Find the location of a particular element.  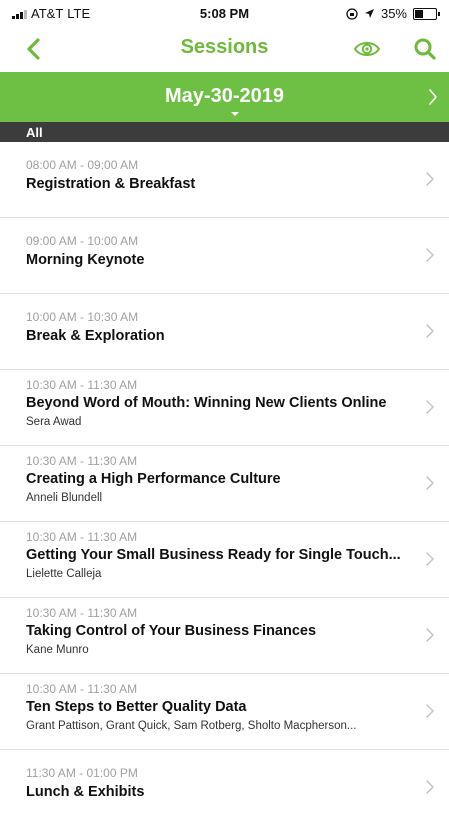

search-icon is located at coordinates (425, 49).